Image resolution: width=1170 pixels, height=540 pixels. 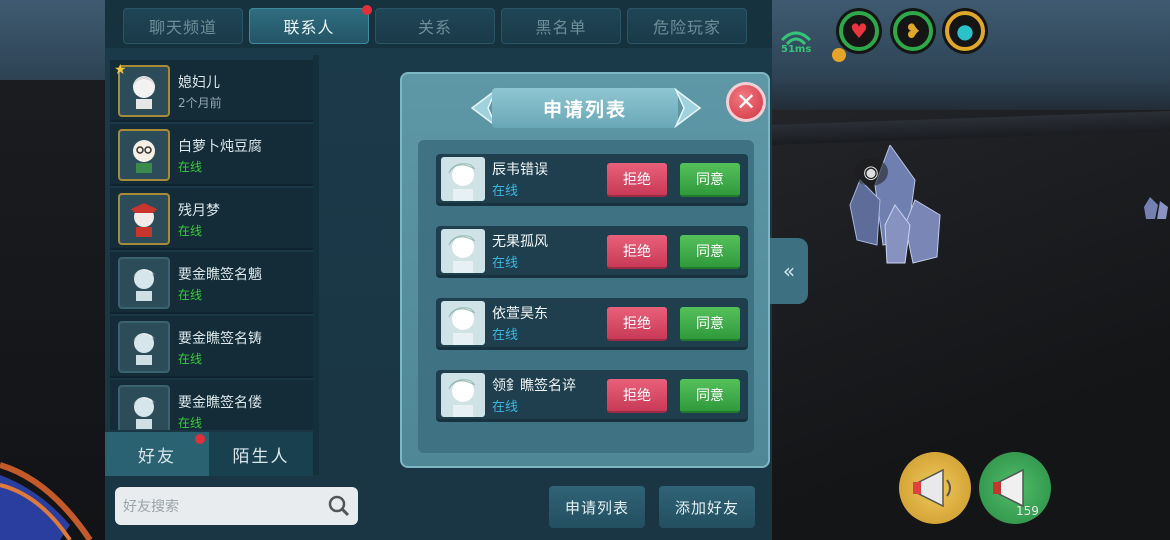 I want to click on request-name: 依萱昊东, so click(x=520, y=314).